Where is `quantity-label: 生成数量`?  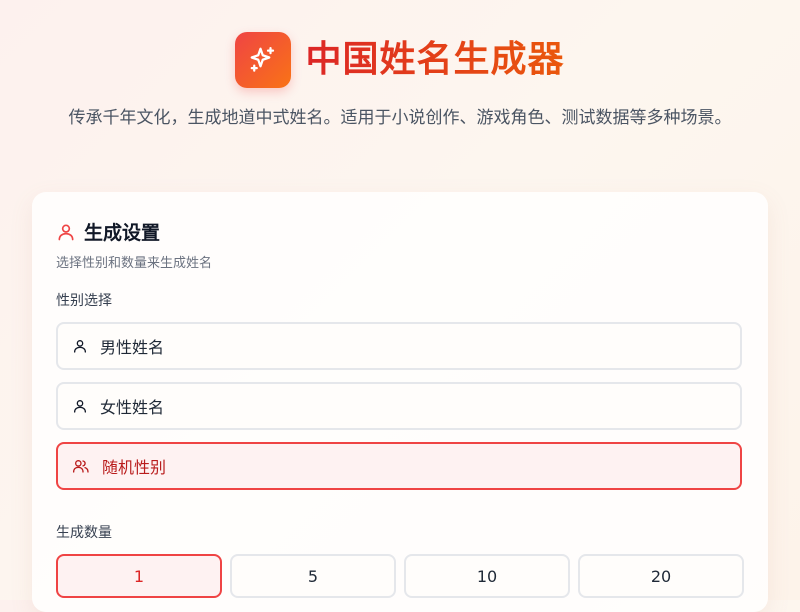
quantity-label: 生成数量 is located at coordinates (84, 533).